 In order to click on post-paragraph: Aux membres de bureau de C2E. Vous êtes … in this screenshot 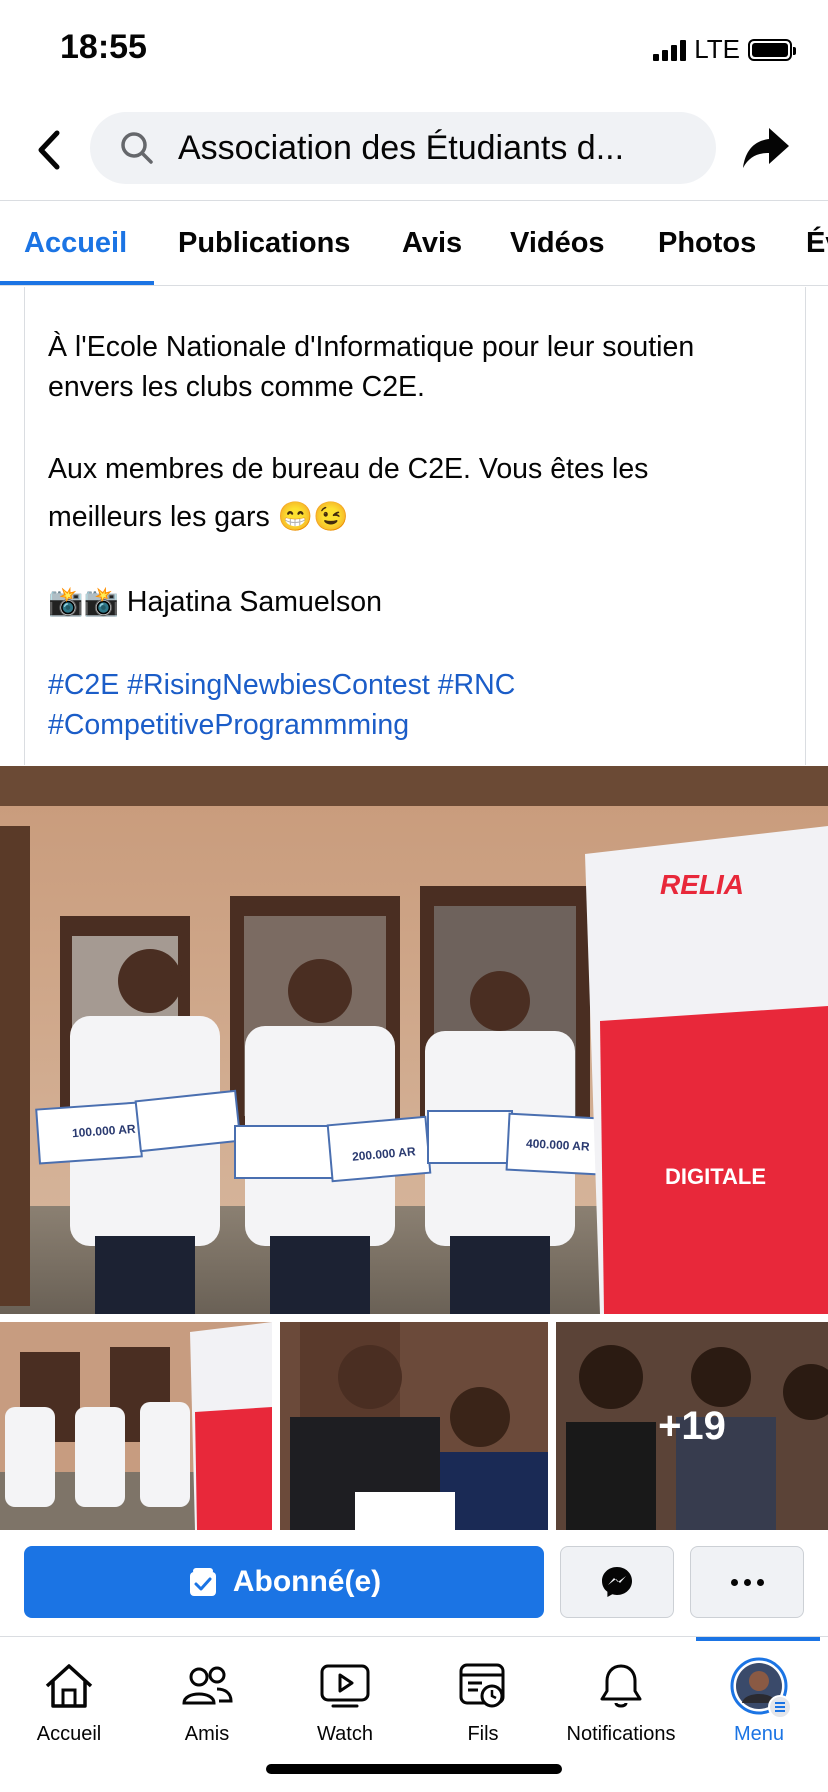, I will do `click(348, 493)`.